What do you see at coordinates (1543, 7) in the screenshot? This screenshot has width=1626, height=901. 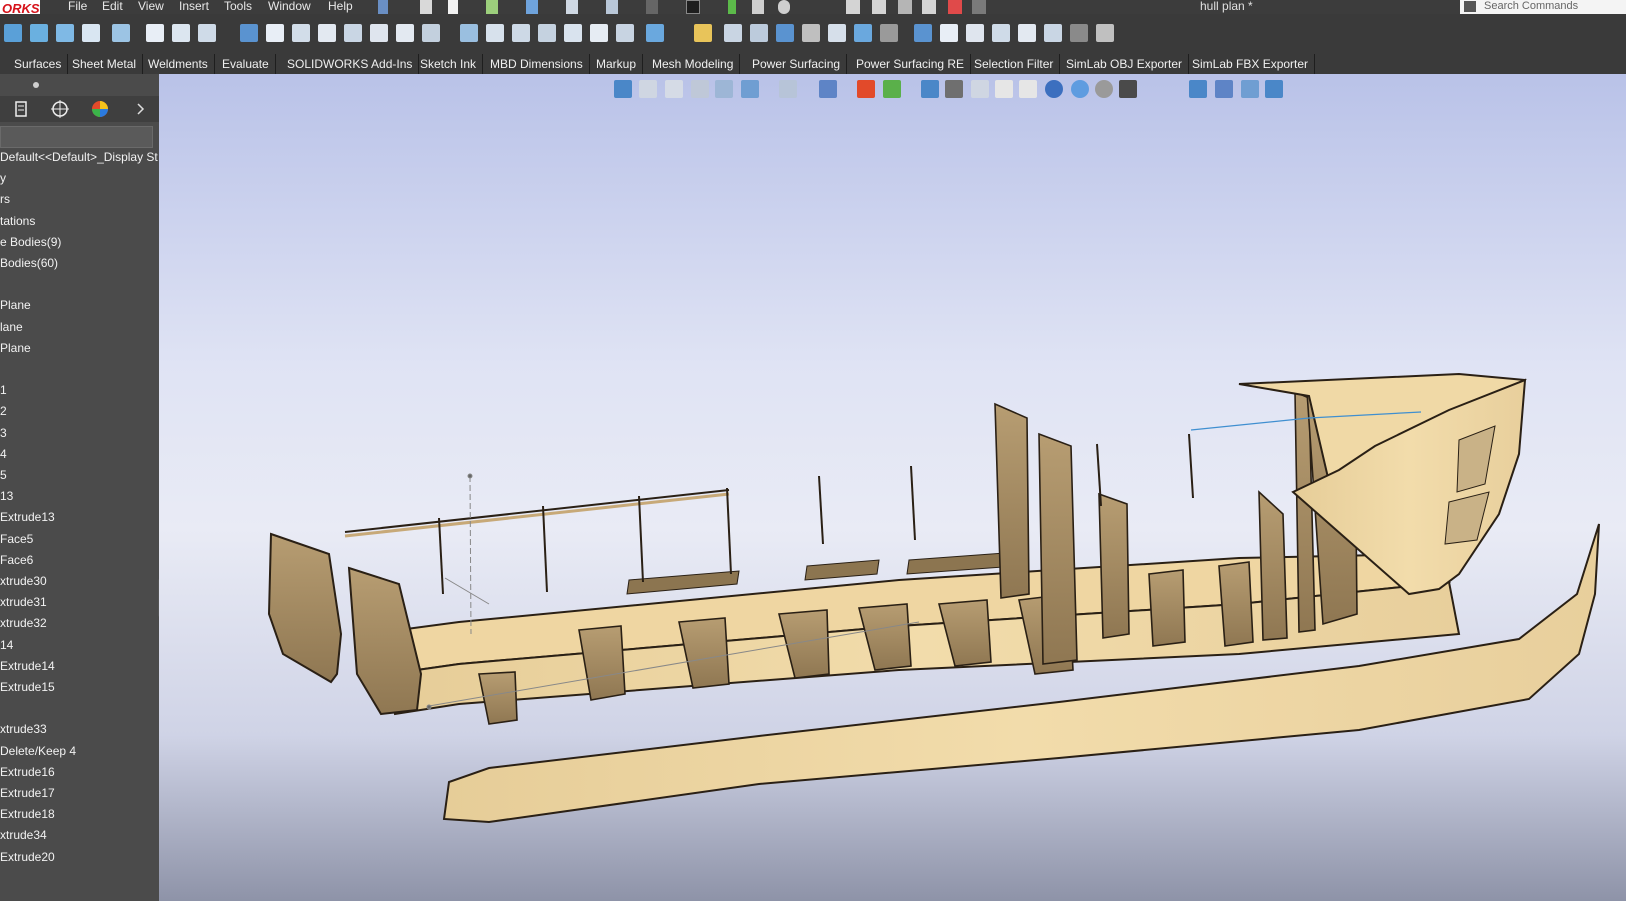 I see `search-commands-input: Search Commands` at bounding box center [1543, 7].